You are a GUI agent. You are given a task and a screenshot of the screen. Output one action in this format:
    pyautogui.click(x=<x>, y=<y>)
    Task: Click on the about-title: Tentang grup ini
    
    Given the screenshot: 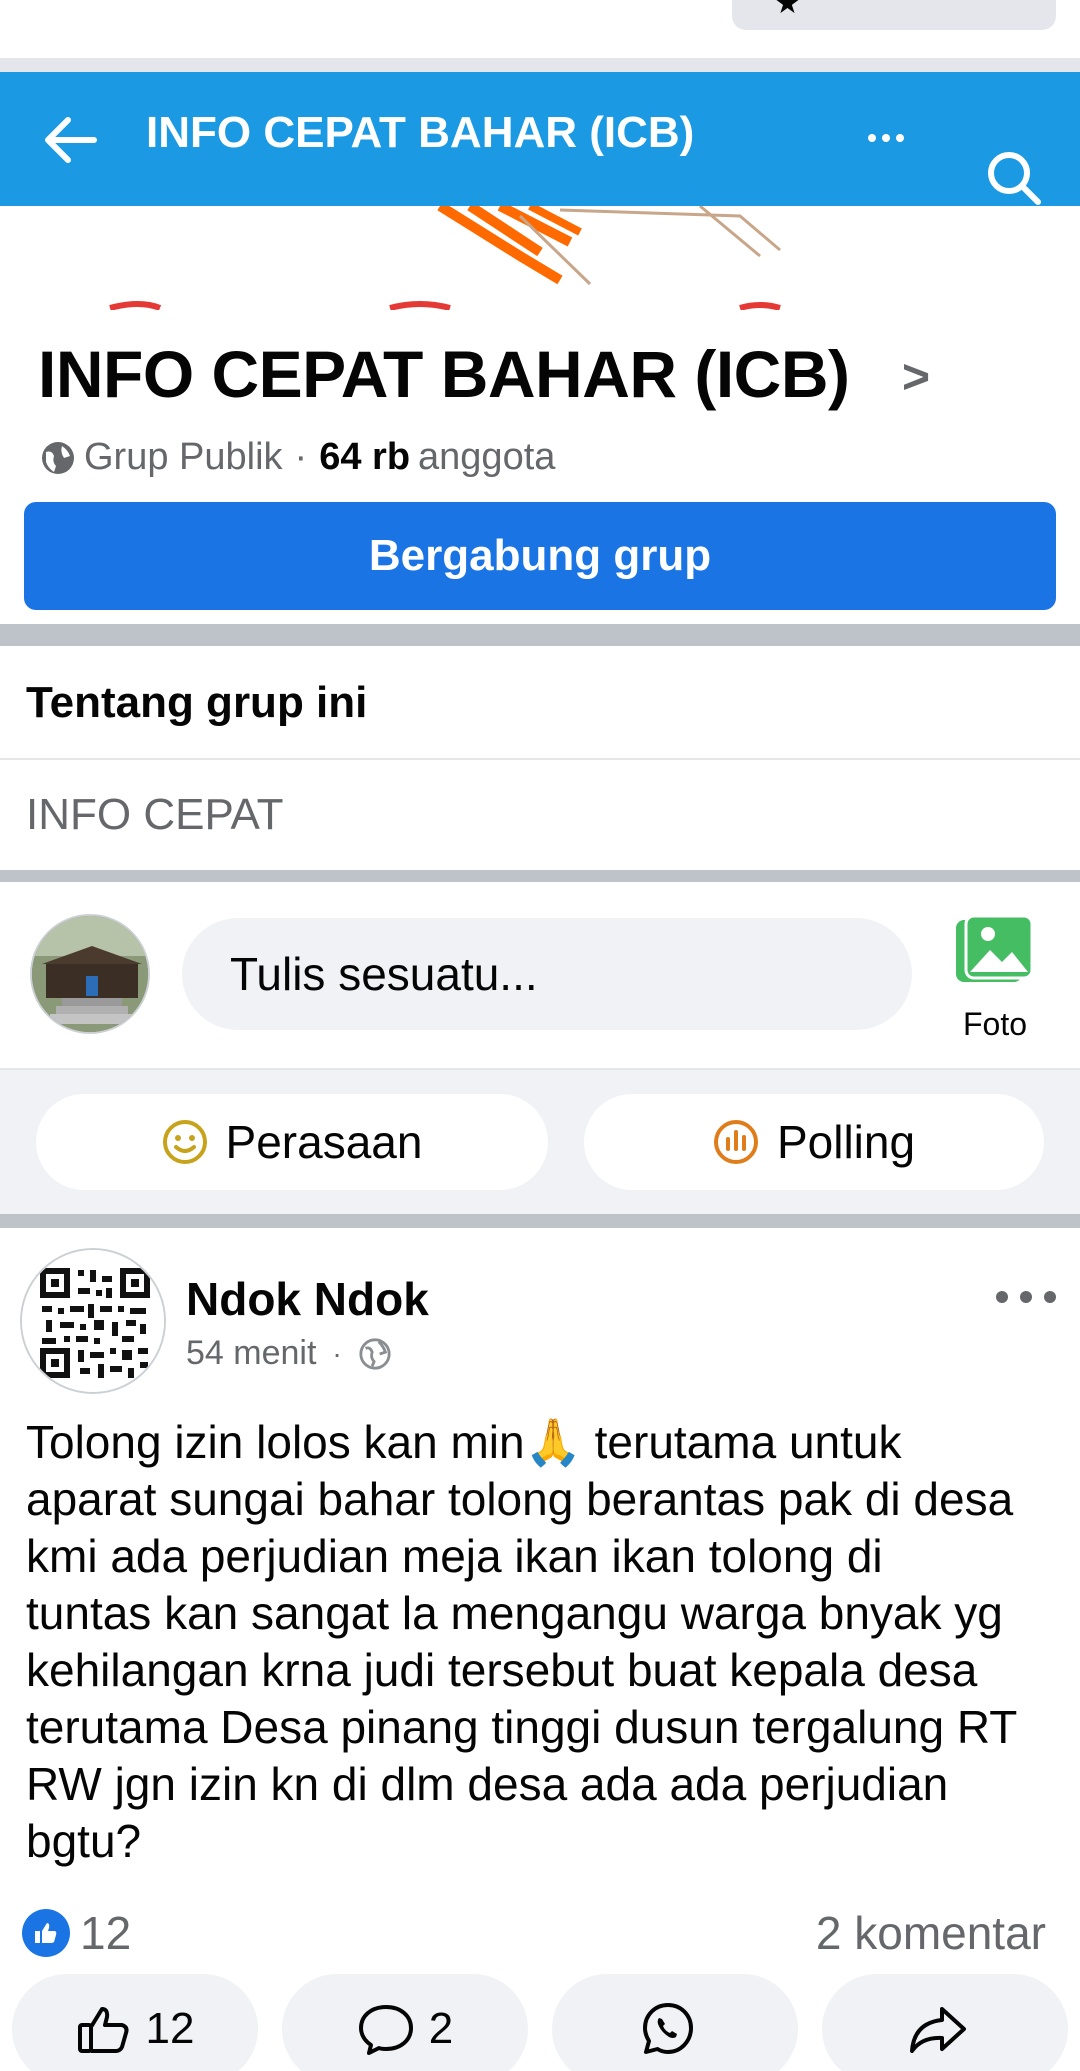 What is the action you would take?
    pyautogui.click(x=197, y=702)
    